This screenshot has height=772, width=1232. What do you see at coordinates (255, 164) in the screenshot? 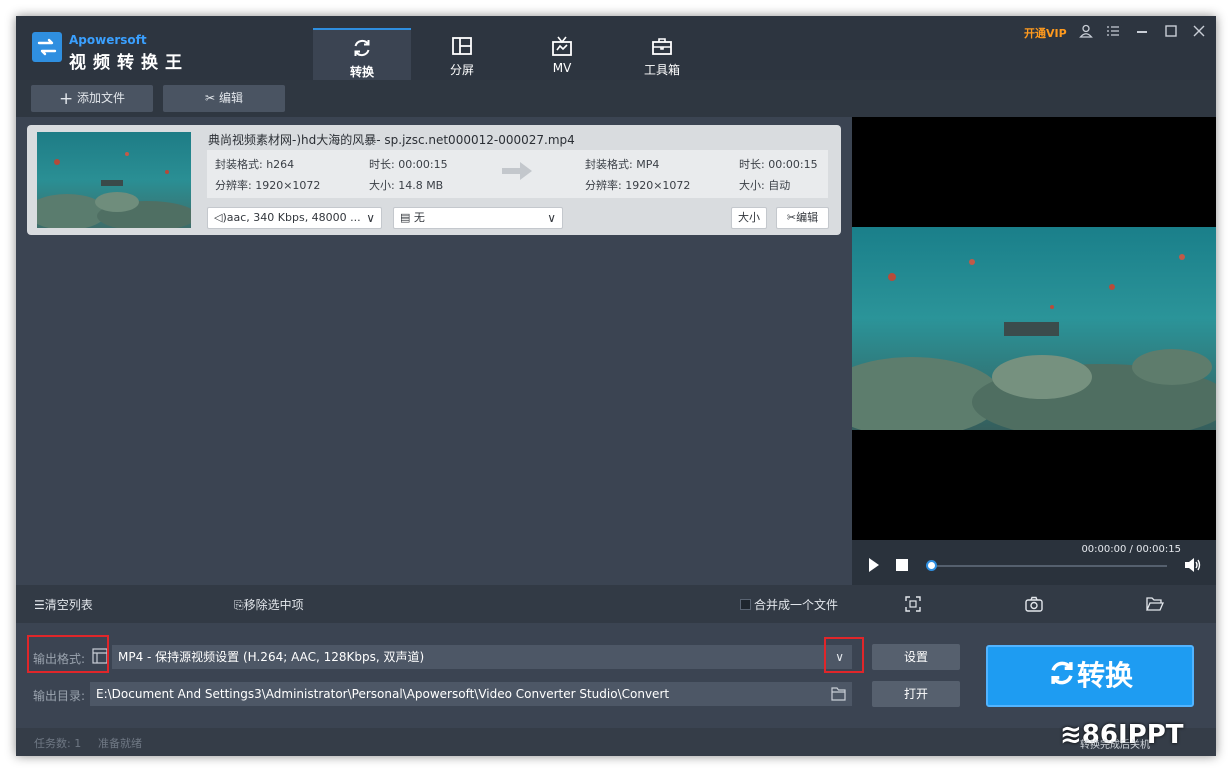
I see `src-format: 封装格式: h264` at bounding box center [255, 164].